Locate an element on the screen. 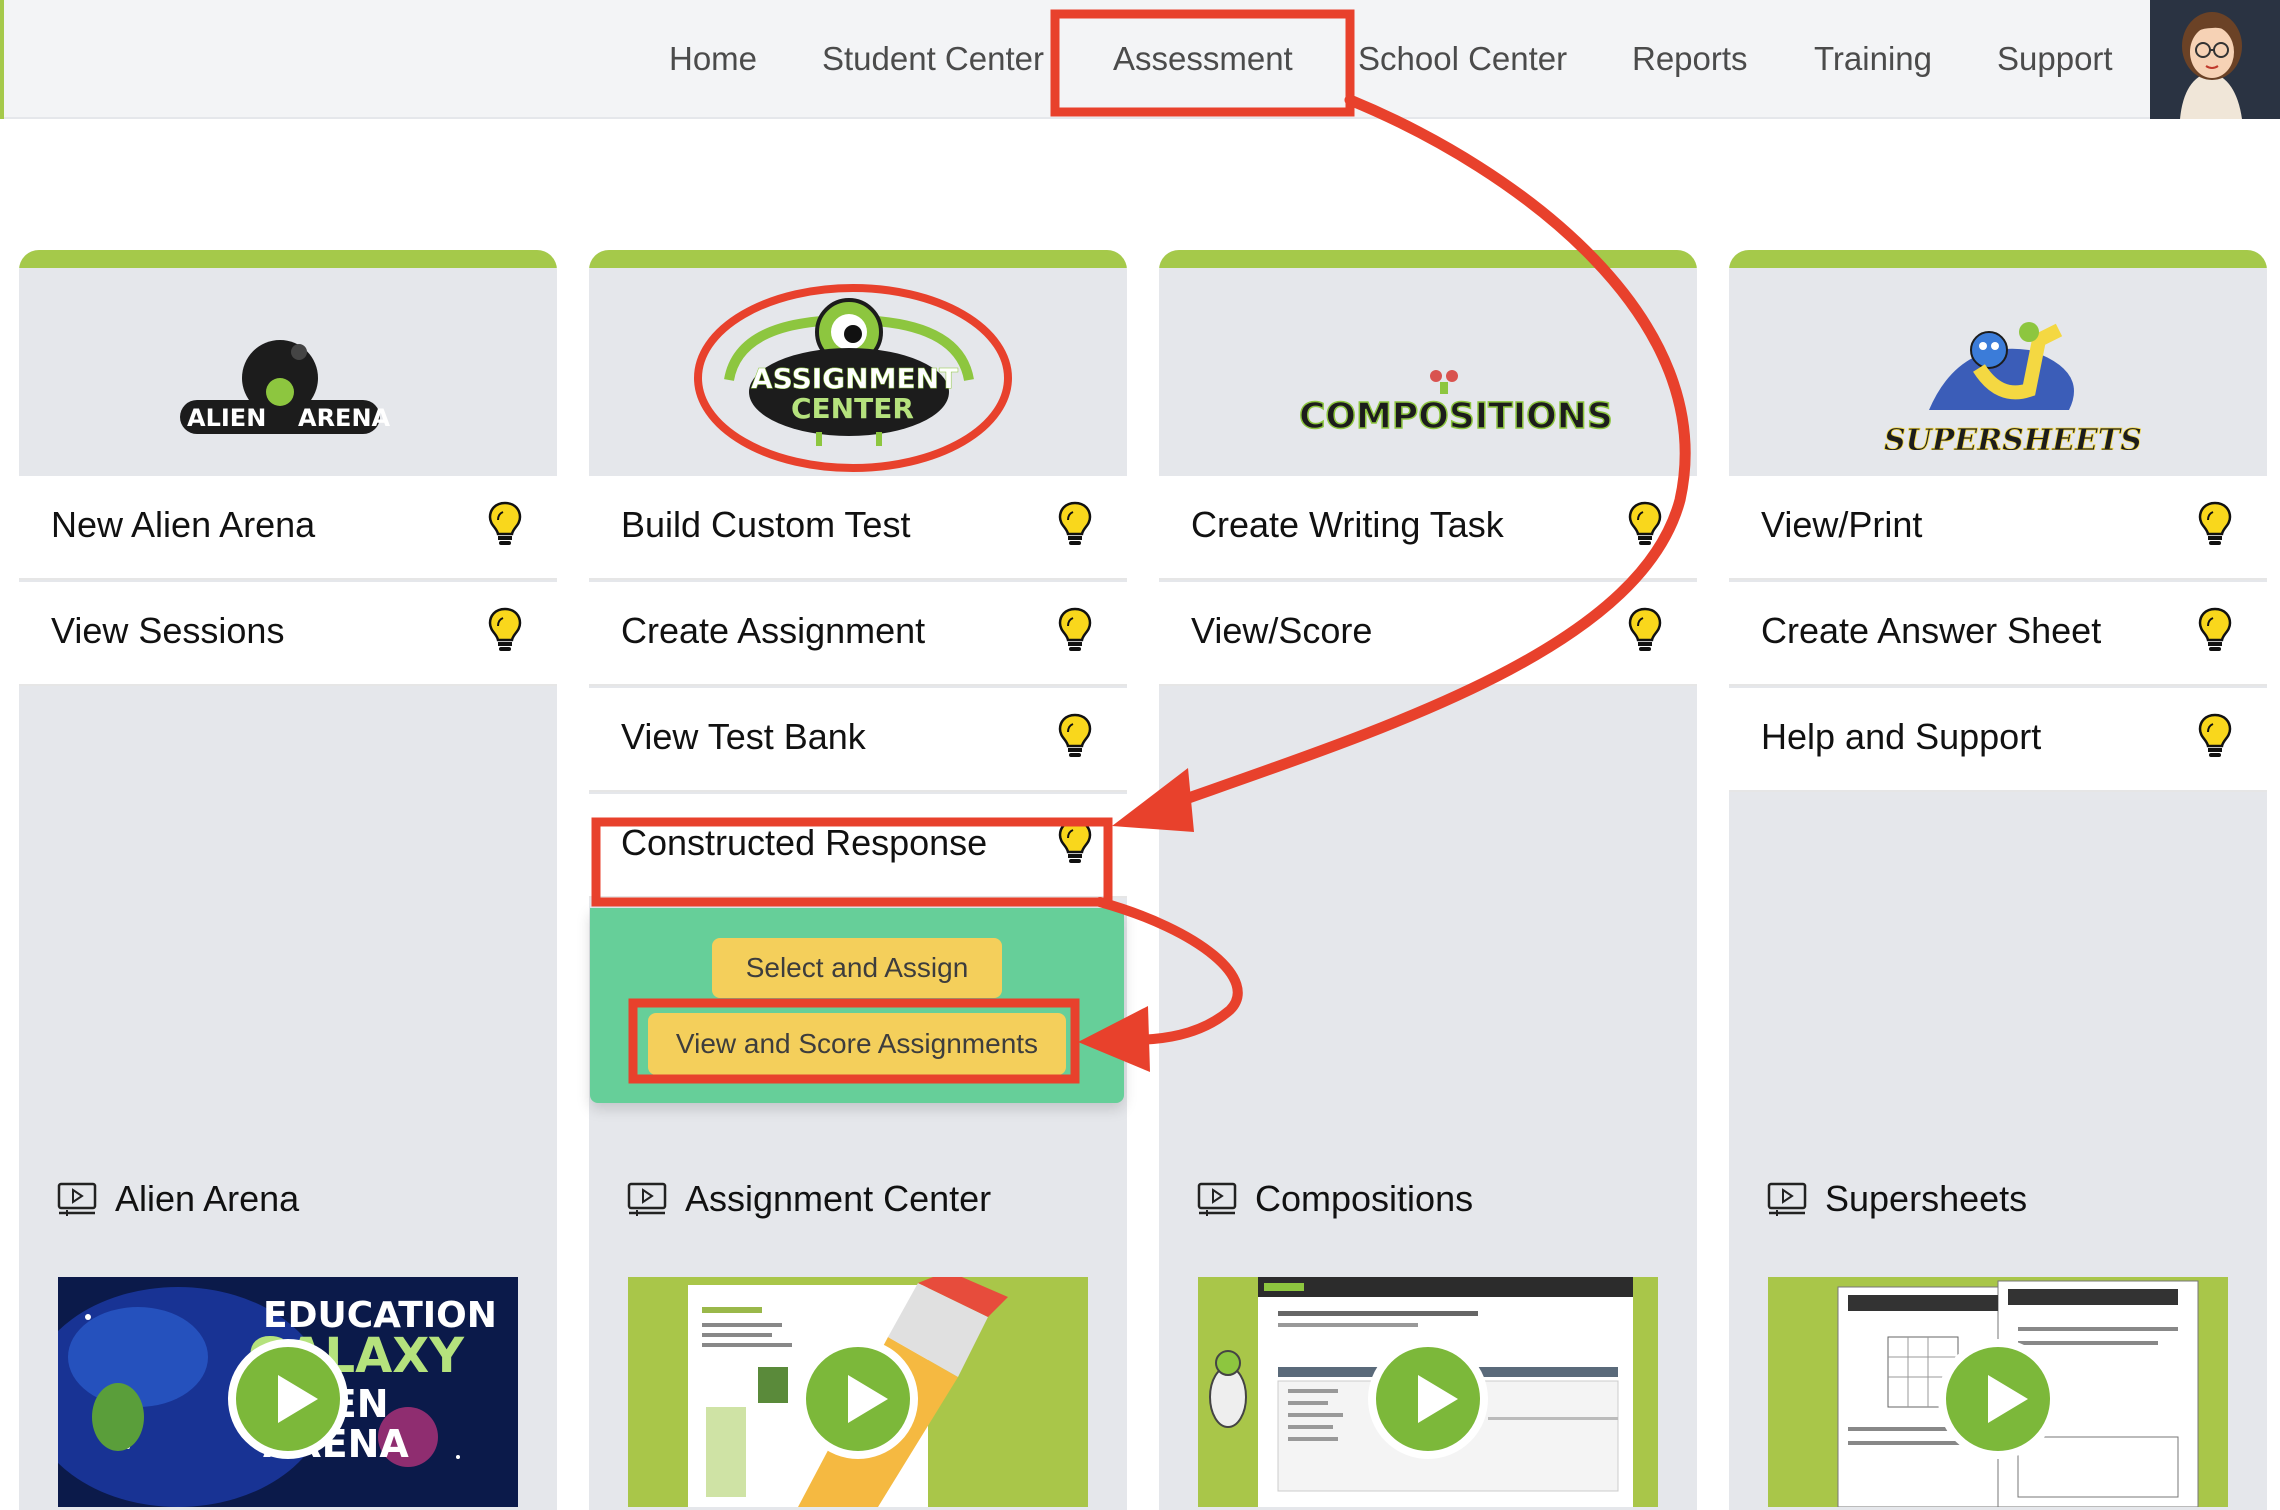 This screenshot has height=1510, width=2280. menu-item-label: View Test Bank is located at coordinates (743, 736).